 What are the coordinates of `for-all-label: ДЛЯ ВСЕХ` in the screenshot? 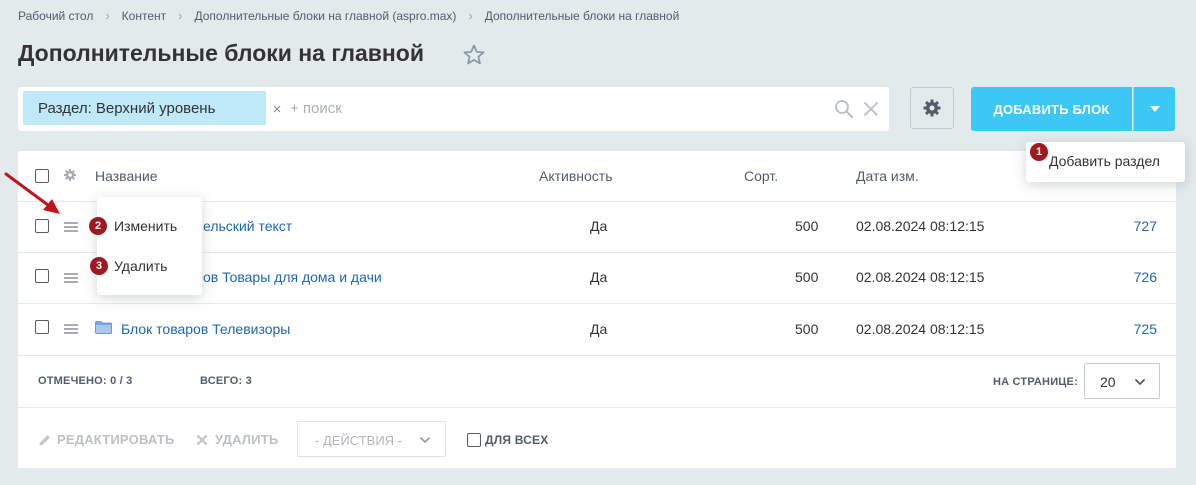 It's located at (517, 440).